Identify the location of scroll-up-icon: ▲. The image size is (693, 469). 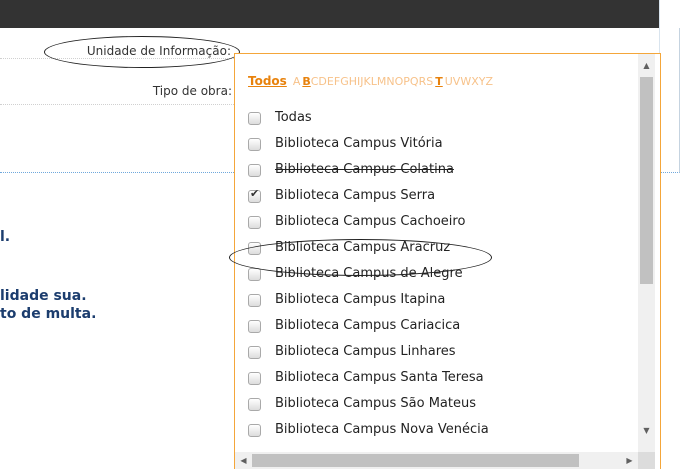
(646, 65).